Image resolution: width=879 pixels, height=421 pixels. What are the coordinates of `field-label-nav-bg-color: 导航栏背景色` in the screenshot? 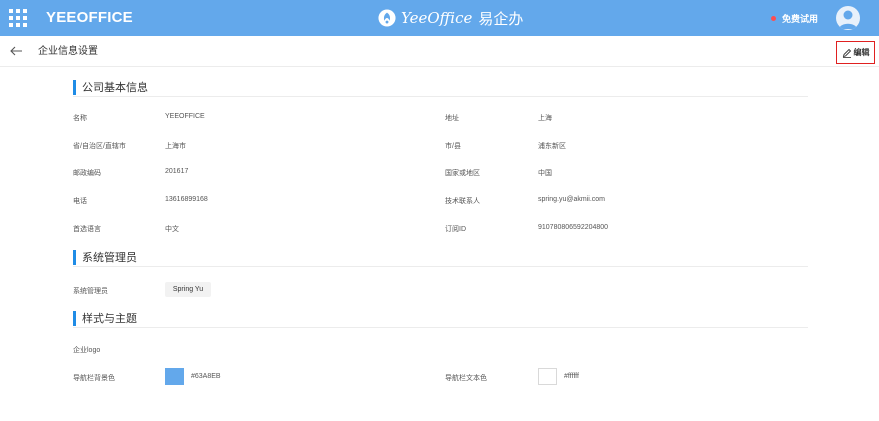 It's located at (94, 378).